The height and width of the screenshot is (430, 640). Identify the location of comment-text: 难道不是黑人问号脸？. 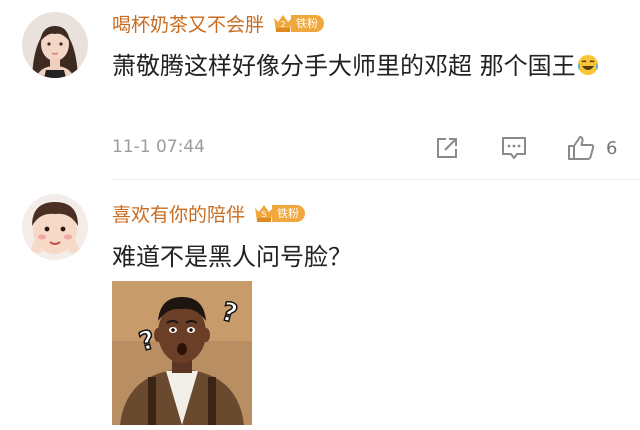
(232, 257).